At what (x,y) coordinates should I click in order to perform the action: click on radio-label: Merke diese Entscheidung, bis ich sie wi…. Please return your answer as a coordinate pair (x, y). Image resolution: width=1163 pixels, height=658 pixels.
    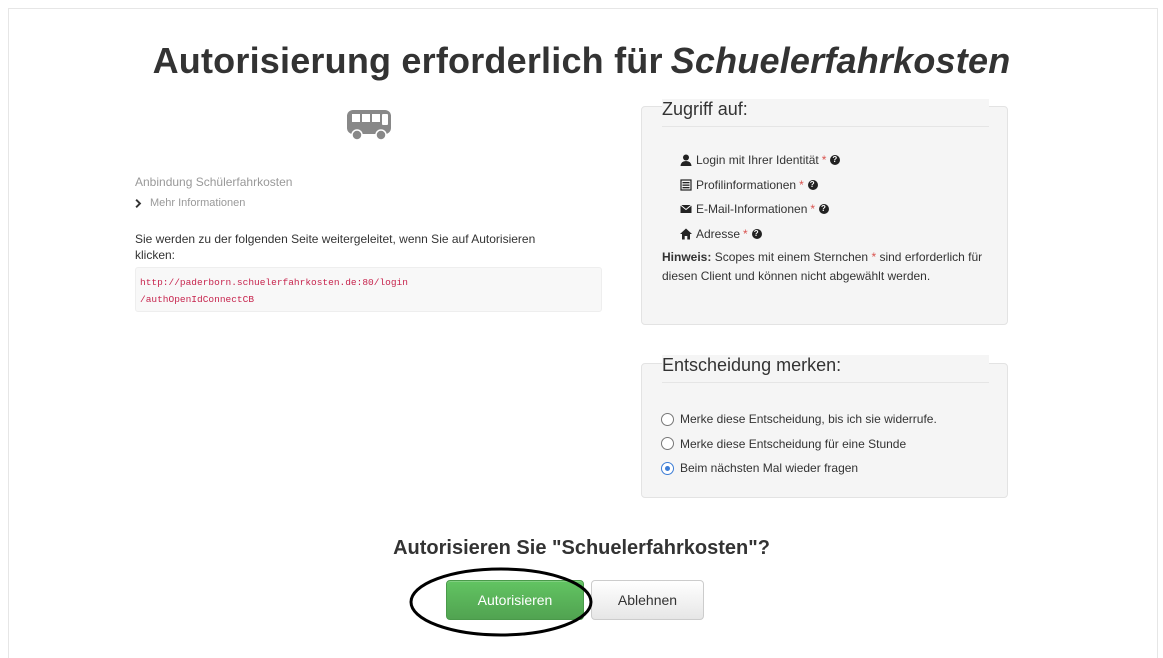
    Looking at the image, I should click on (808, 419).